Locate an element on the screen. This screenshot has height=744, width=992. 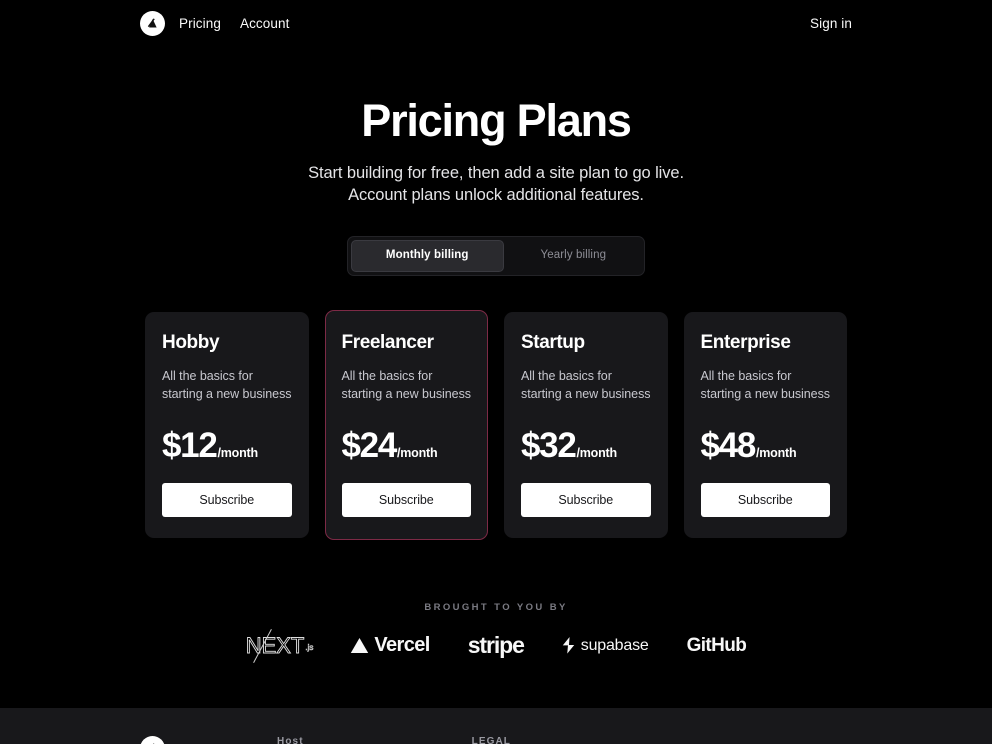
subscribe-button-hobby: Subscribe is located at coordinates (227, 499).